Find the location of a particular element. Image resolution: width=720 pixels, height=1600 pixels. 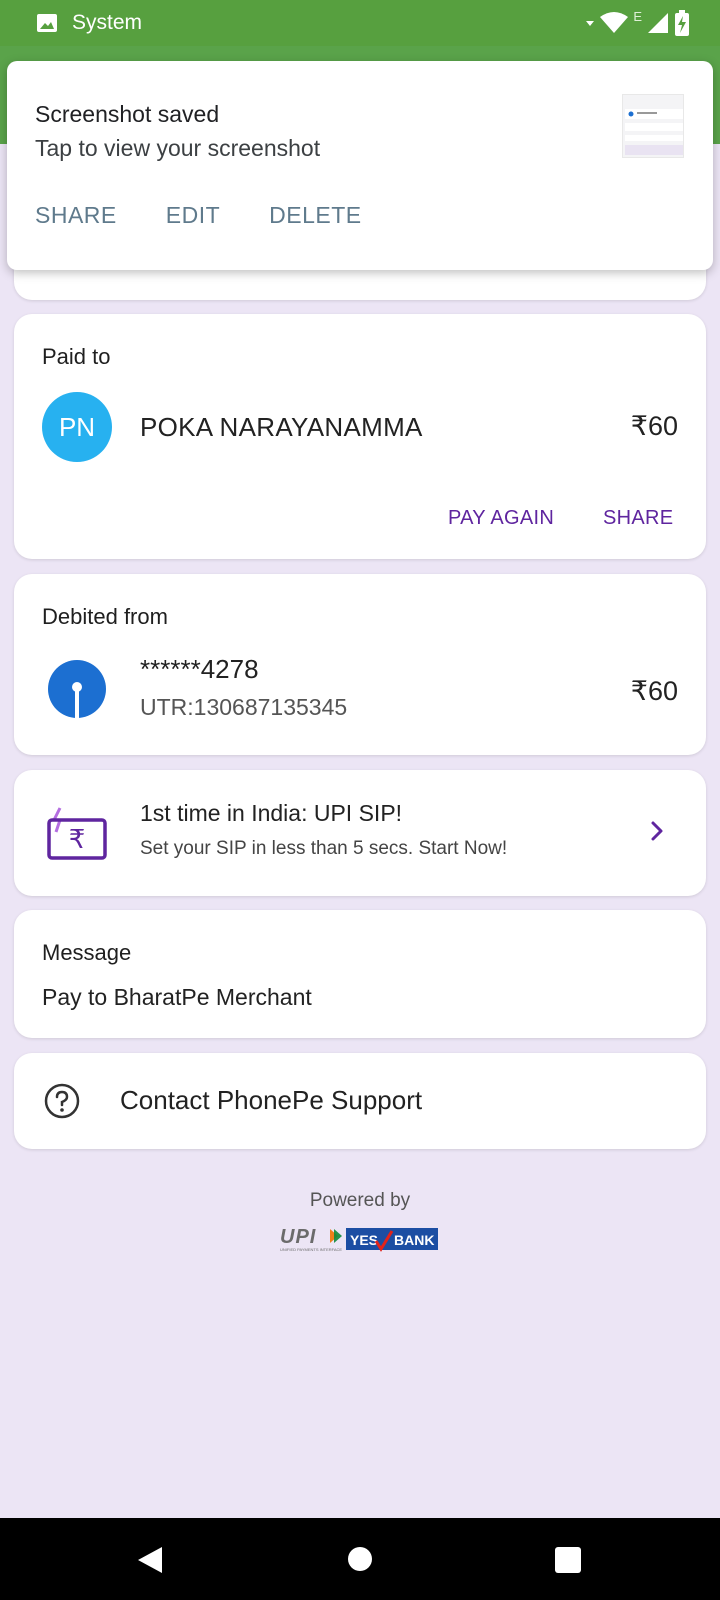

debited-from-label: Debited from is located at coordinates (105, 616).